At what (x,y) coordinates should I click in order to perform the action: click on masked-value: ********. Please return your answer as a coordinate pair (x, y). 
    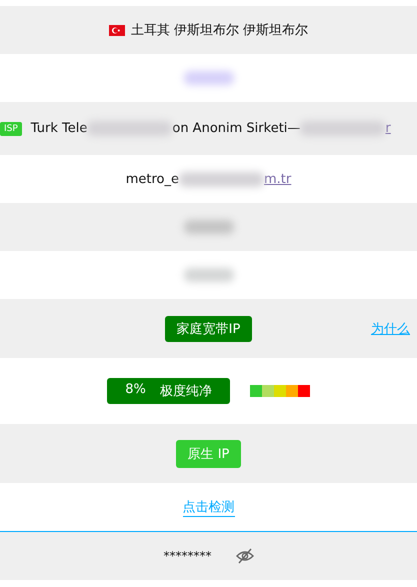
    Looking at the image, I should click on (188, 556).